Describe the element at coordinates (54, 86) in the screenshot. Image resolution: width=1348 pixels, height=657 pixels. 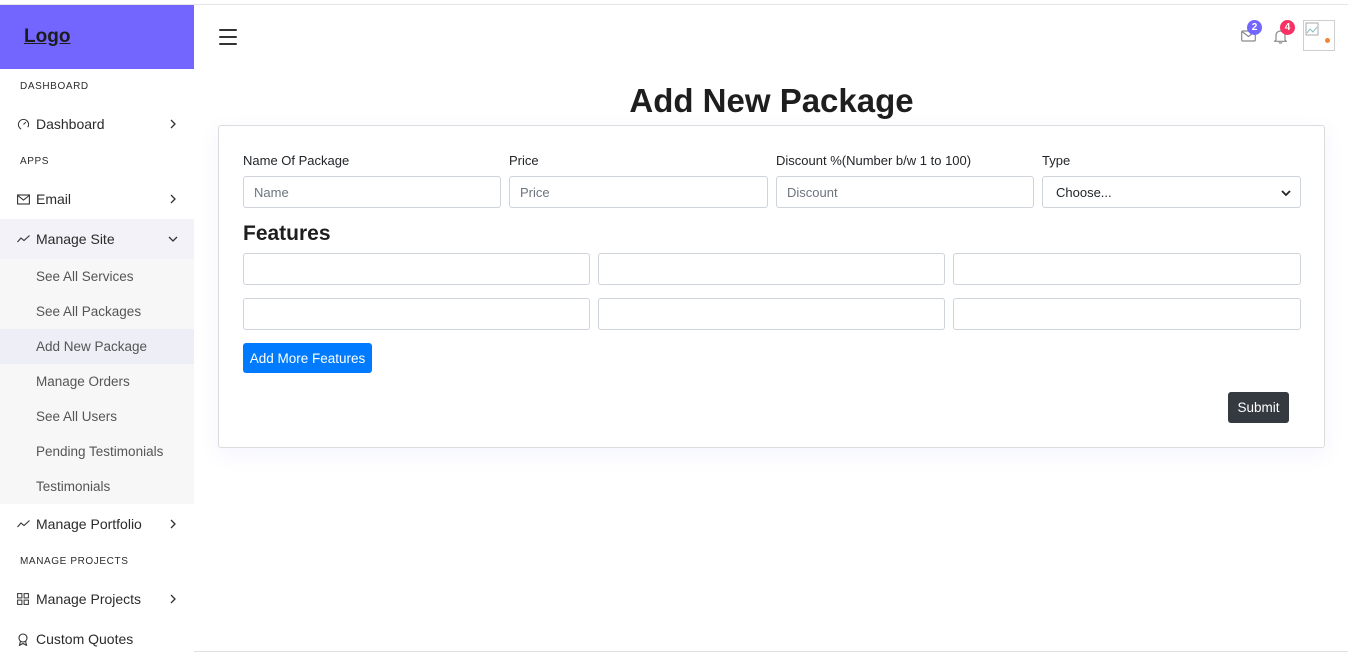
I see `section-title-dashboard: DASHBOARD` at that location.